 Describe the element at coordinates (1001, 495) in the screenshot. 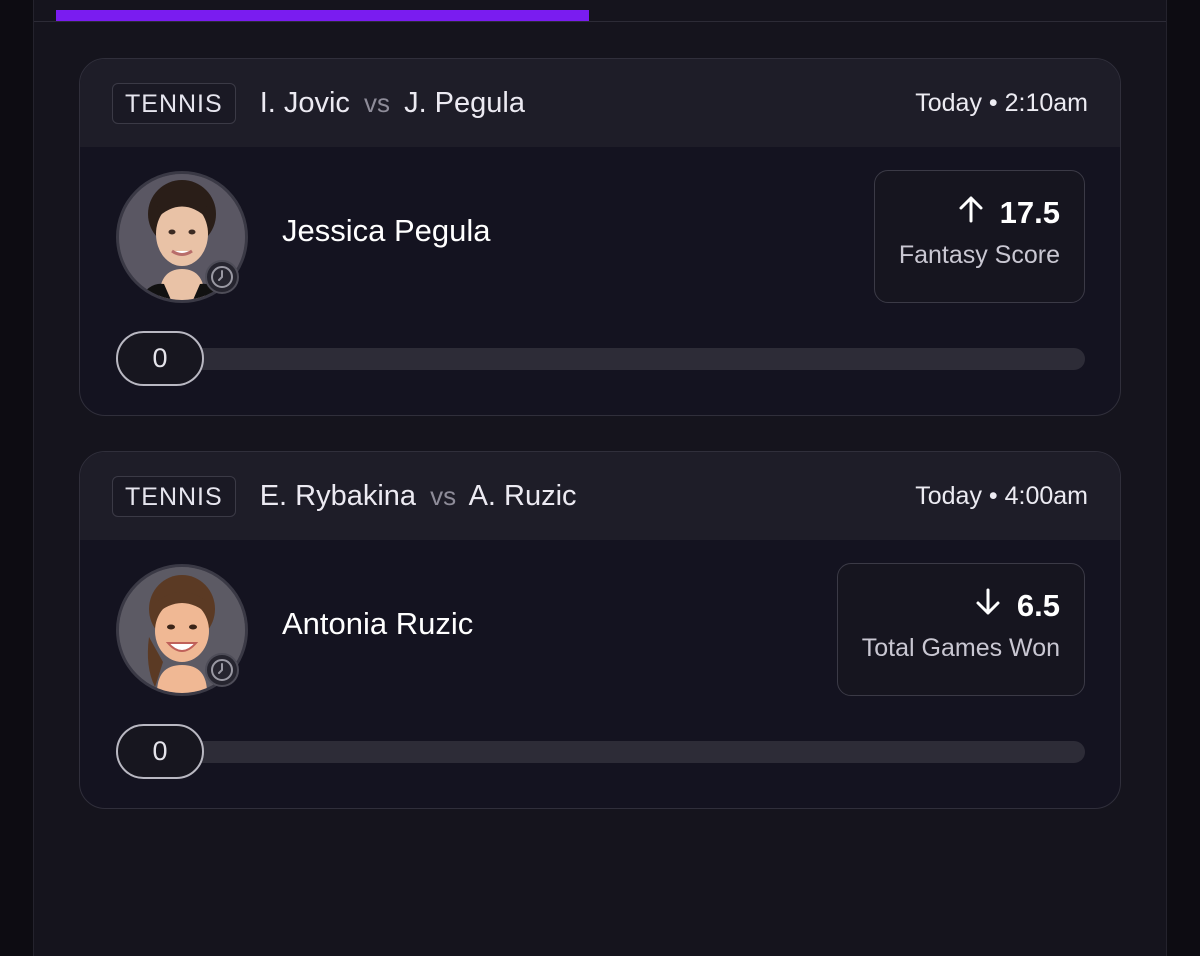

I see `match-time: Today • 4:00am` at that location.